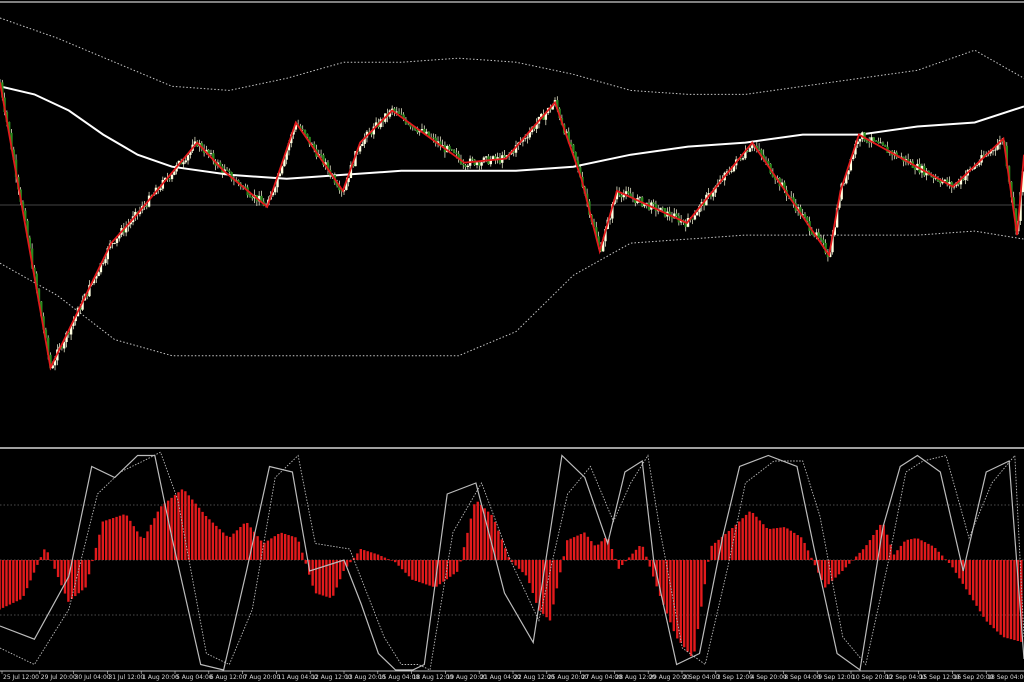 This screenshot has height=682, width=1024. I want to click on x-tick-label: 5 Aug 04:00, so click(194, 677).